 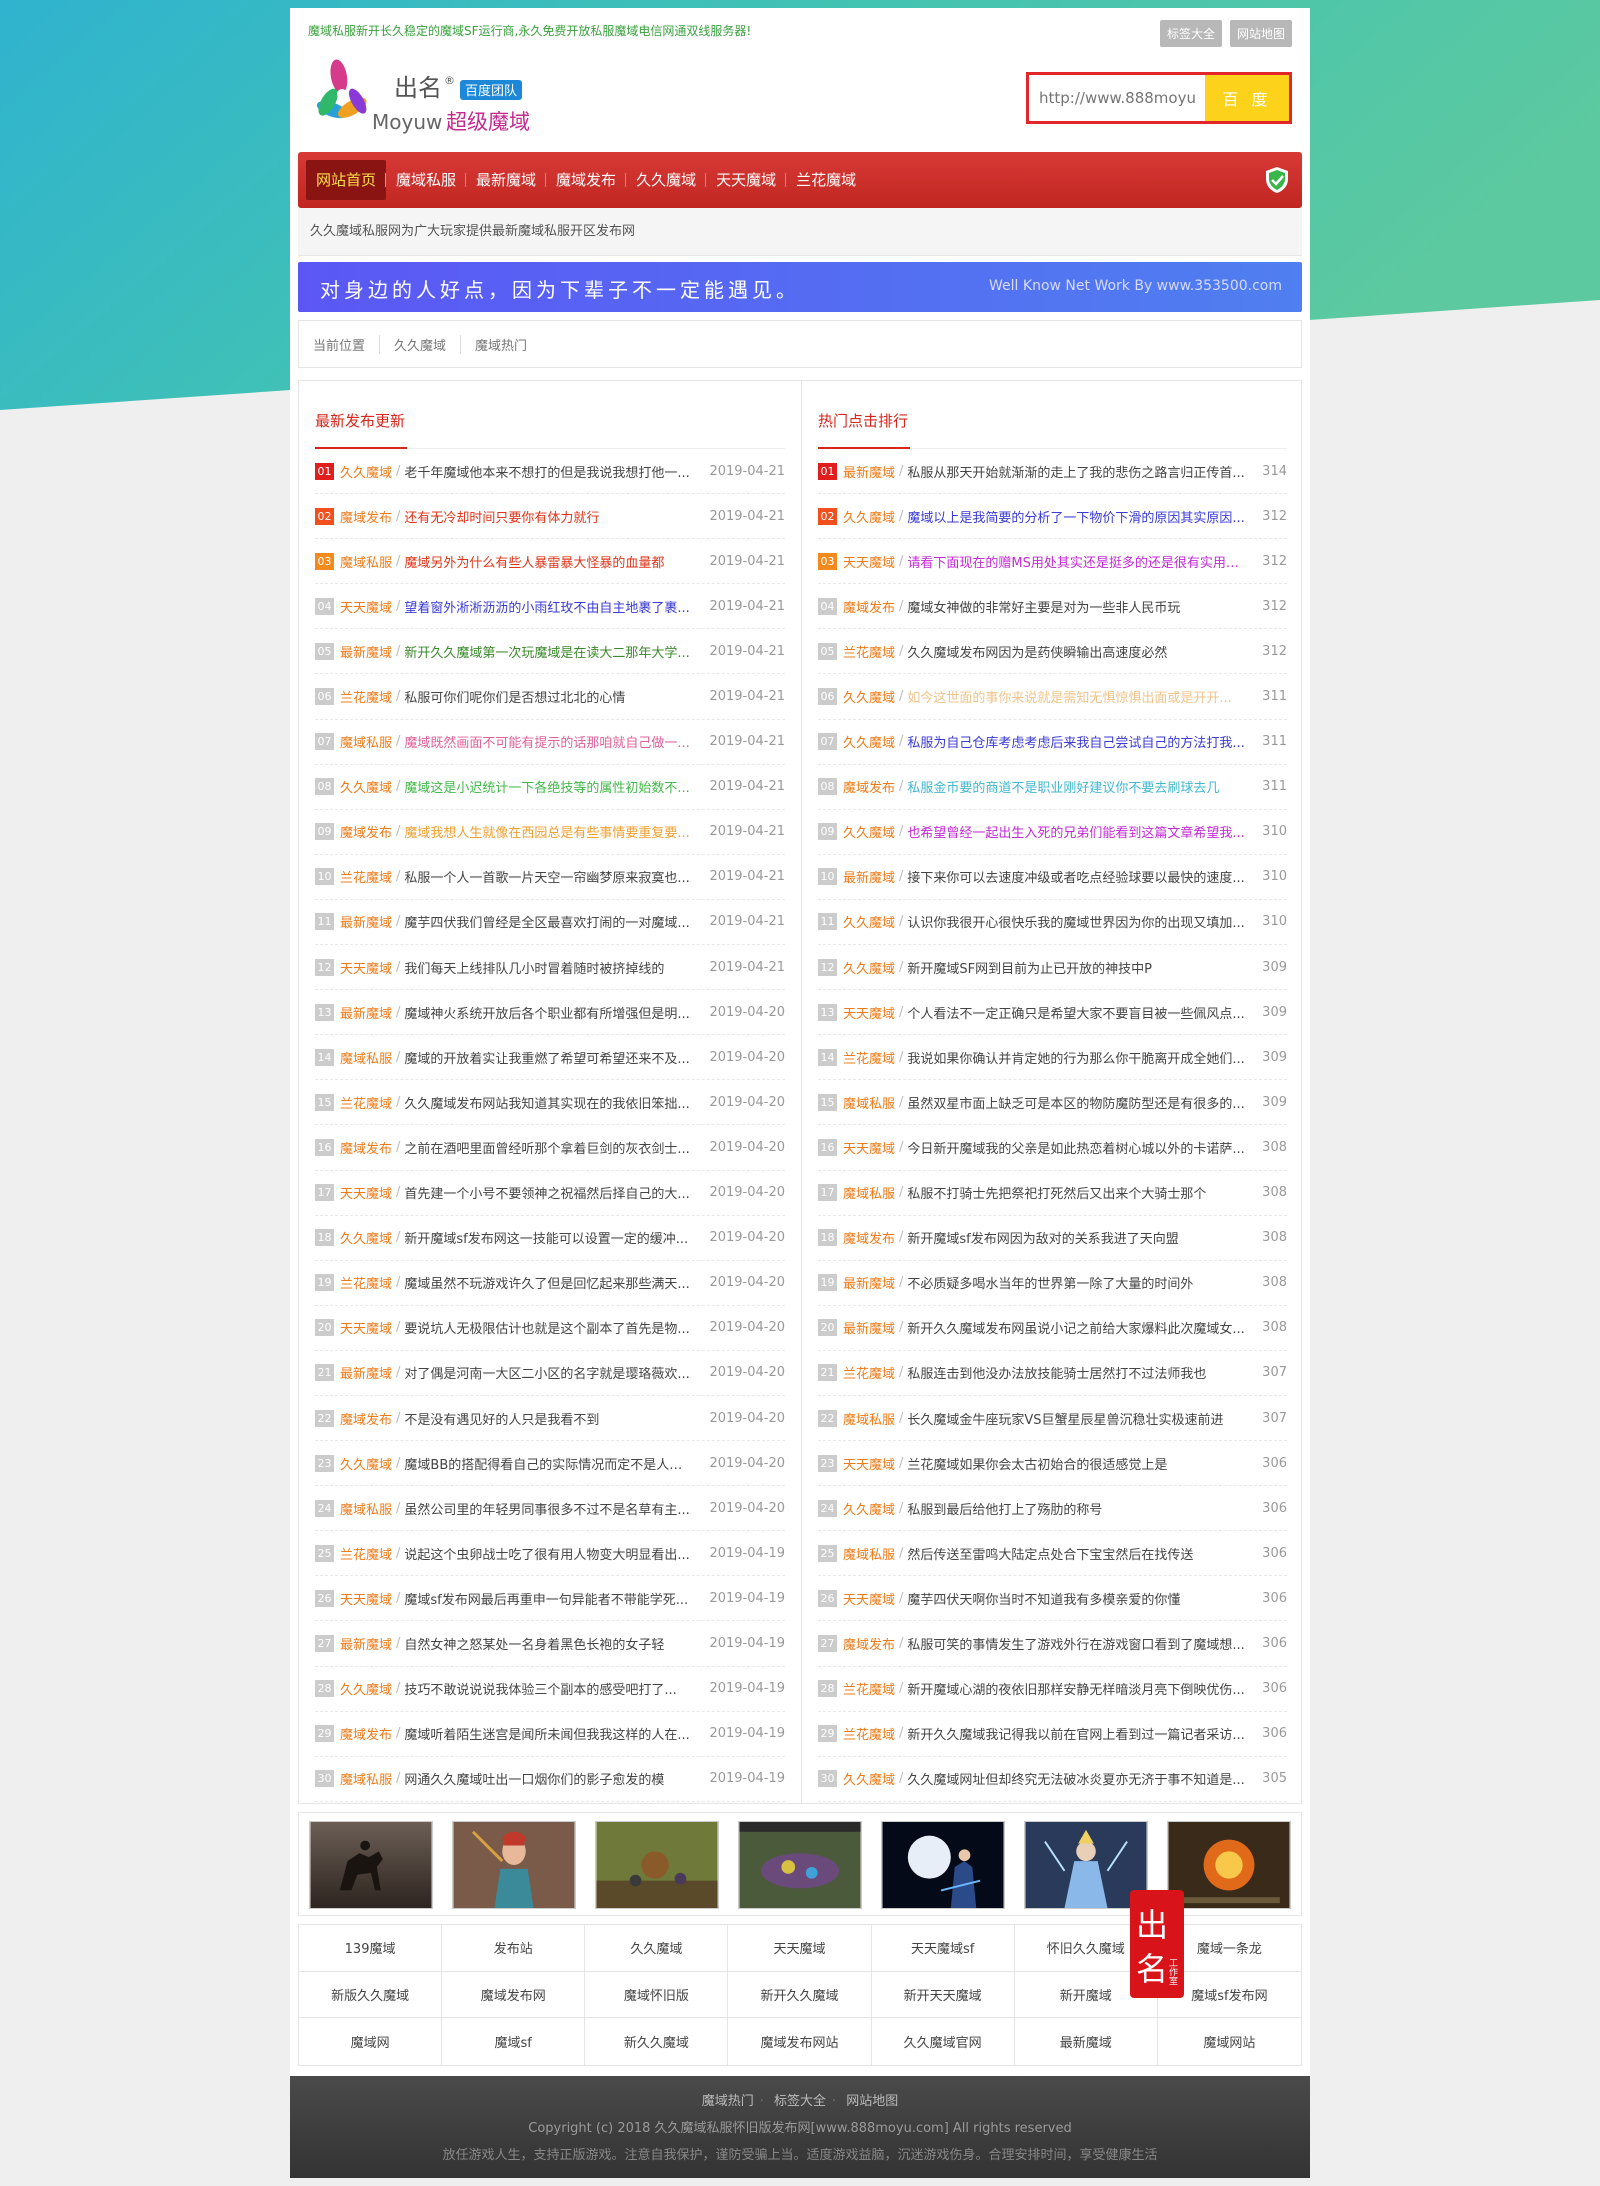 What do you see at coordinates (1052, 1328) in the screenshot?
I see `list-item: 20 最新魔域 / 新开久久魔域发布网虽说小记之前给大家爆料此次魔域女... 308` at bounding box center [1052, 1328].